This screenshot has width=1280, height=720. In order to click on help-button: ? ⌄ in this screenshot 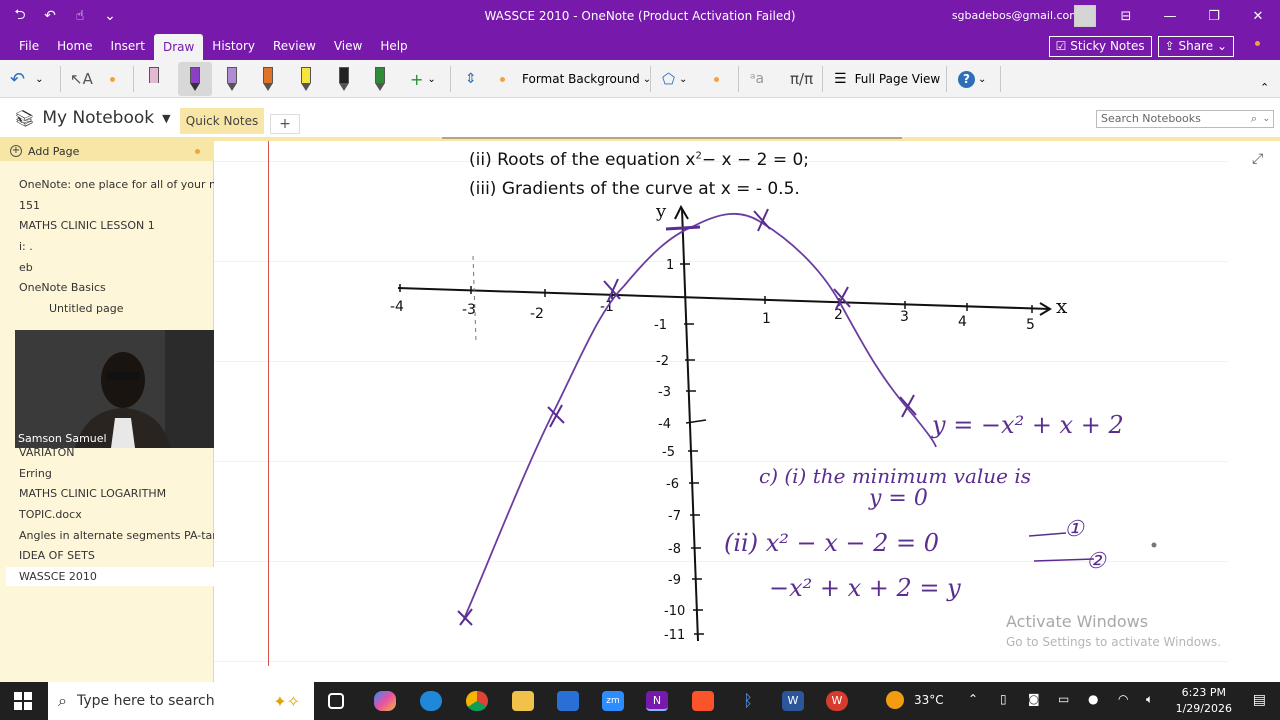, I will do `click(972, 79)`.